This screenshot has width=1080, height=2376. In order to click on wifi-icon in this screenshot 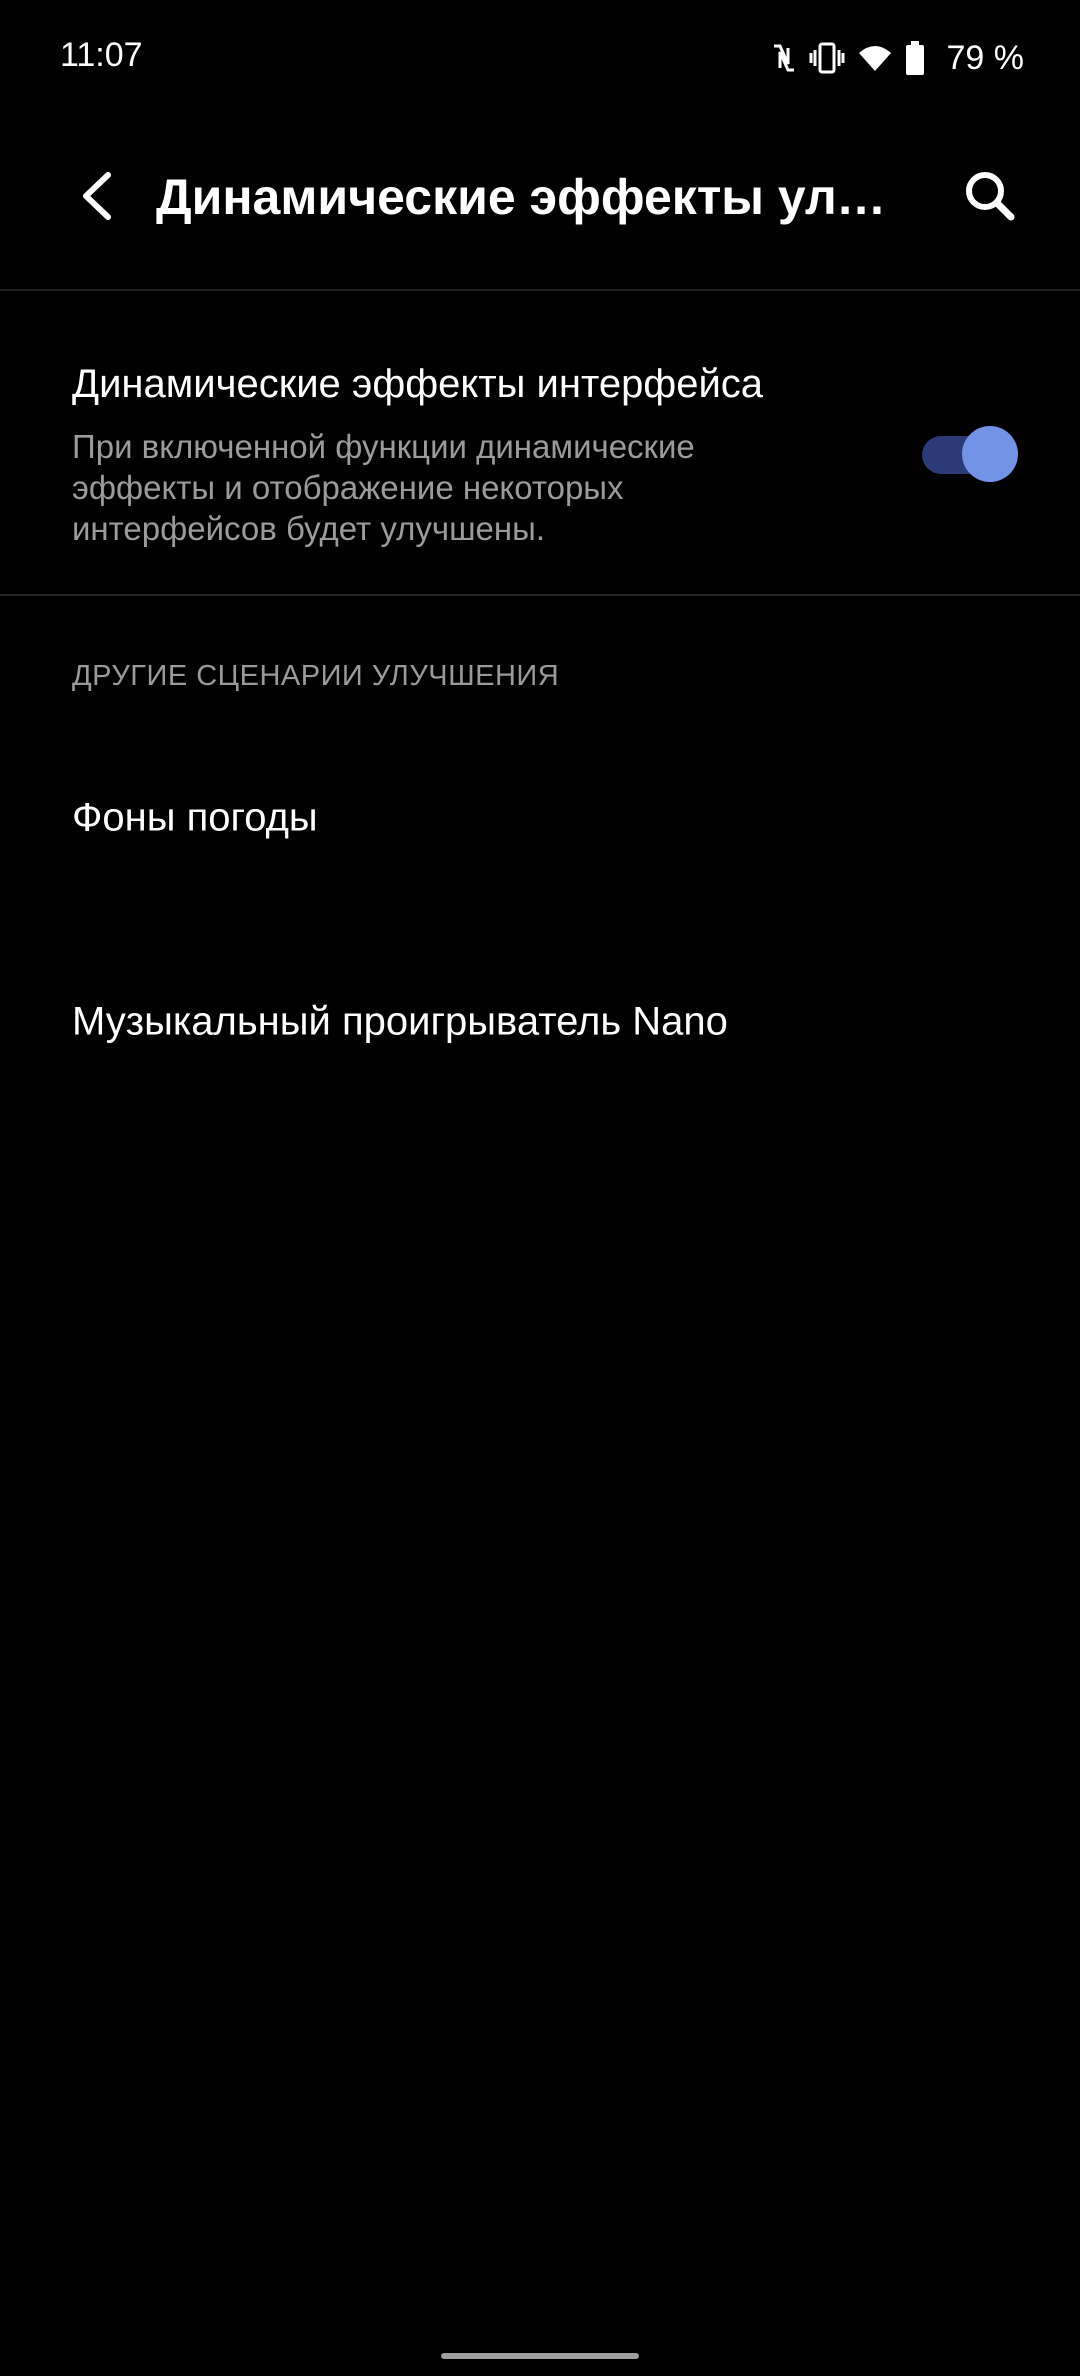, I will do `click(875, 58)`.